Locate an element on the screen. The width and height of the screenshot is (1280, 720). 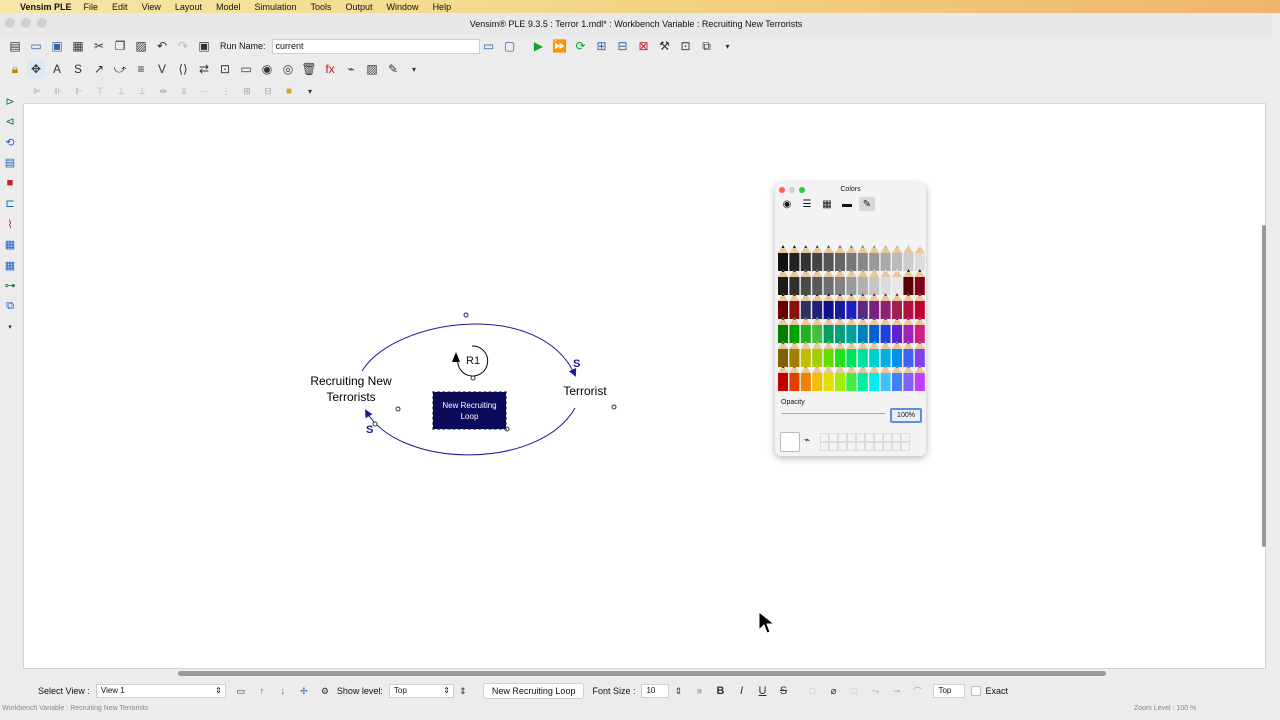
vertical-scrollbar is located at coordinates (1264, 386).